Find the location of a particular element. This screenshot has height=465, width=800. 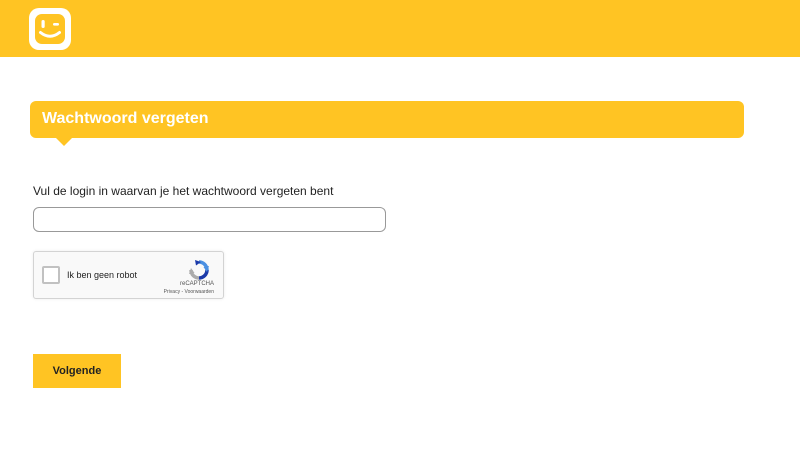

next-button: Volgende is located at coordinates (77, 371).